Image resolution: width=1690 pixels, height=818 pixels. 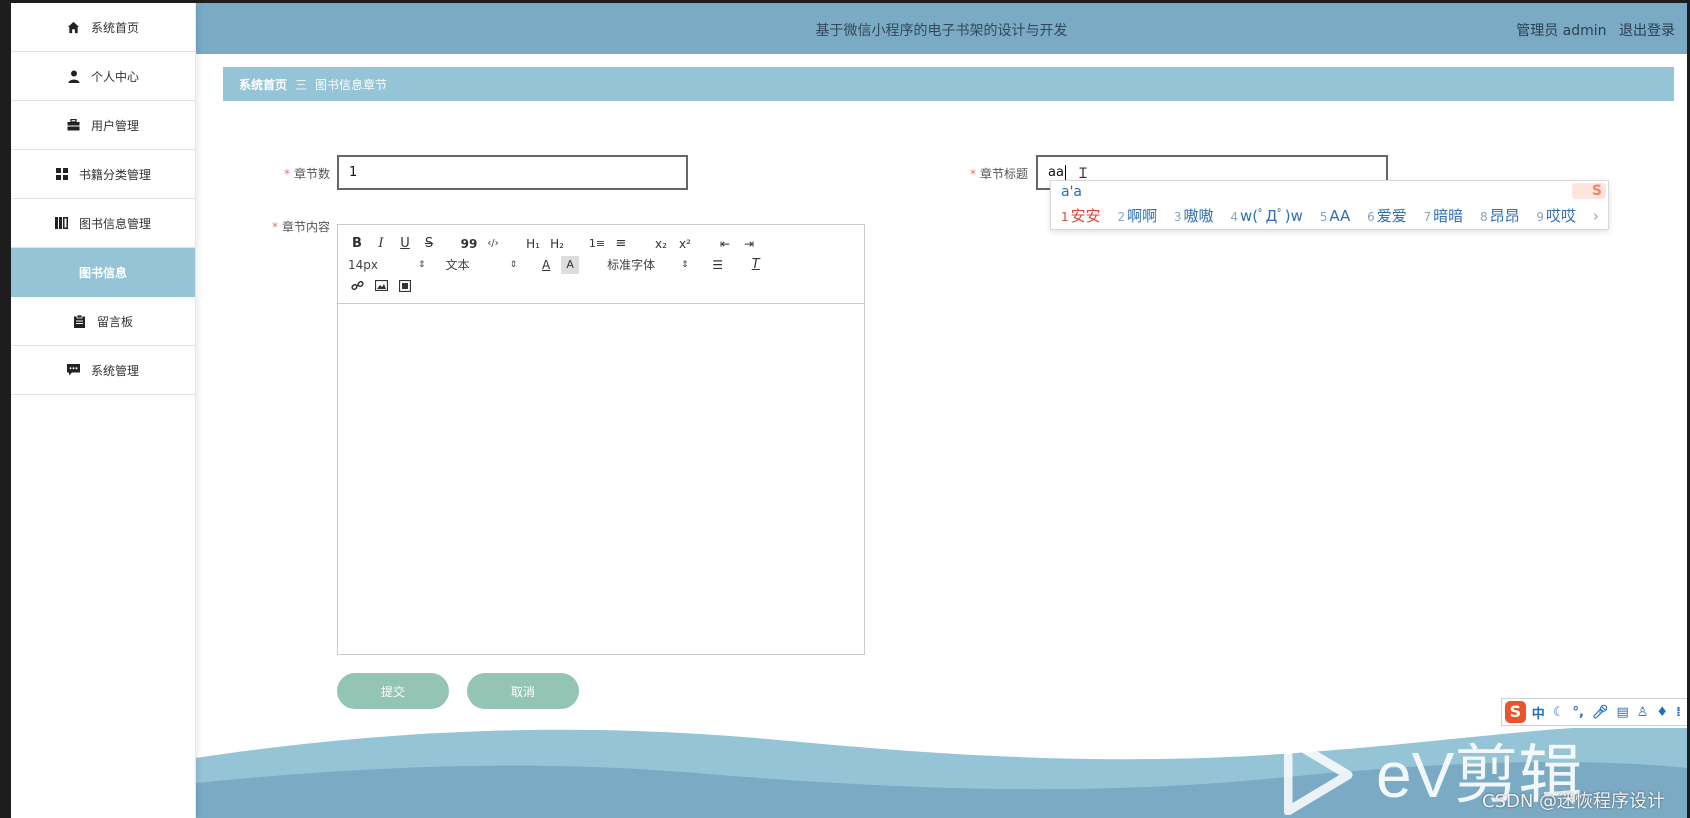 I want to click on background-color-icon: A, so click(x=570, y=264).